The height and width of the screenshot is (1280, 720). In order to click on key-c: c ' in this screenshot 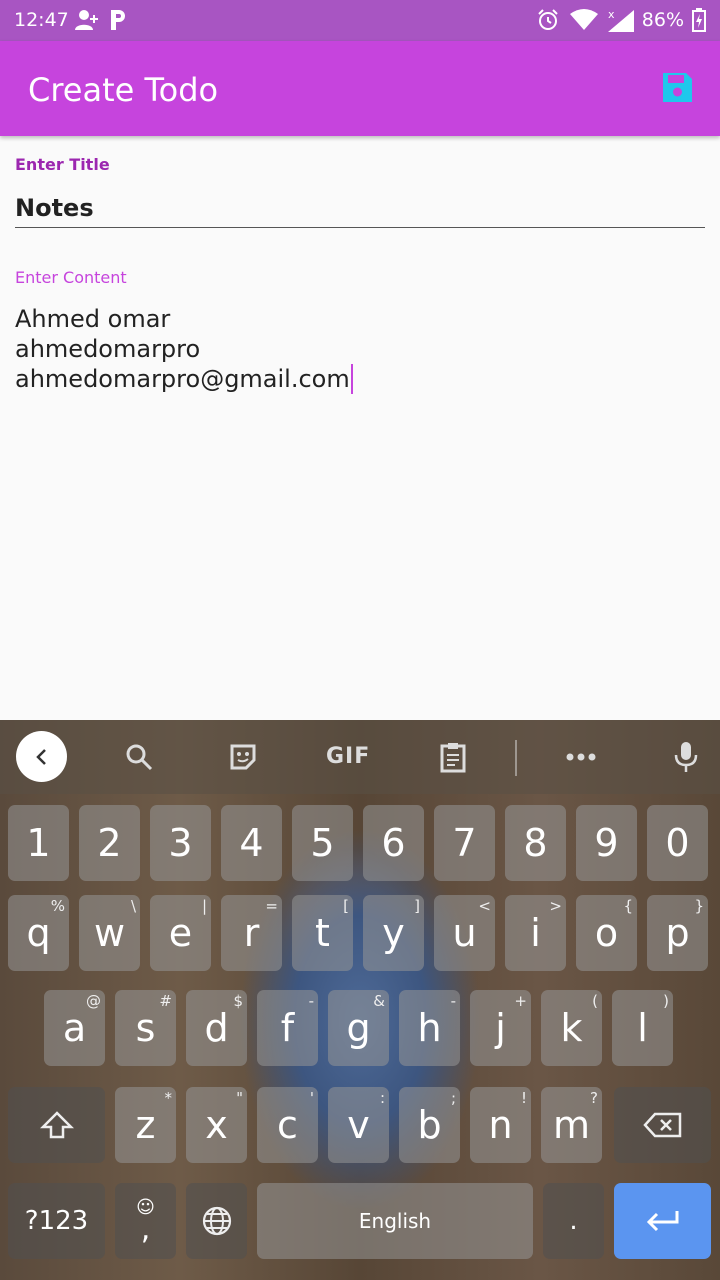, I will do `click(287, 1125)`.